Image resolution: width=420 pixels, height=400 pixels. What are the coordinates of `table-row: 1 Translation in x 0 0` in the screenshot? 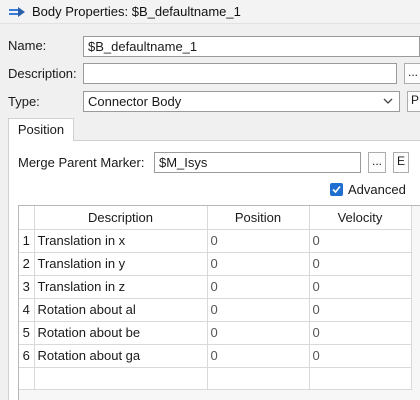 It's located at (215, 241).